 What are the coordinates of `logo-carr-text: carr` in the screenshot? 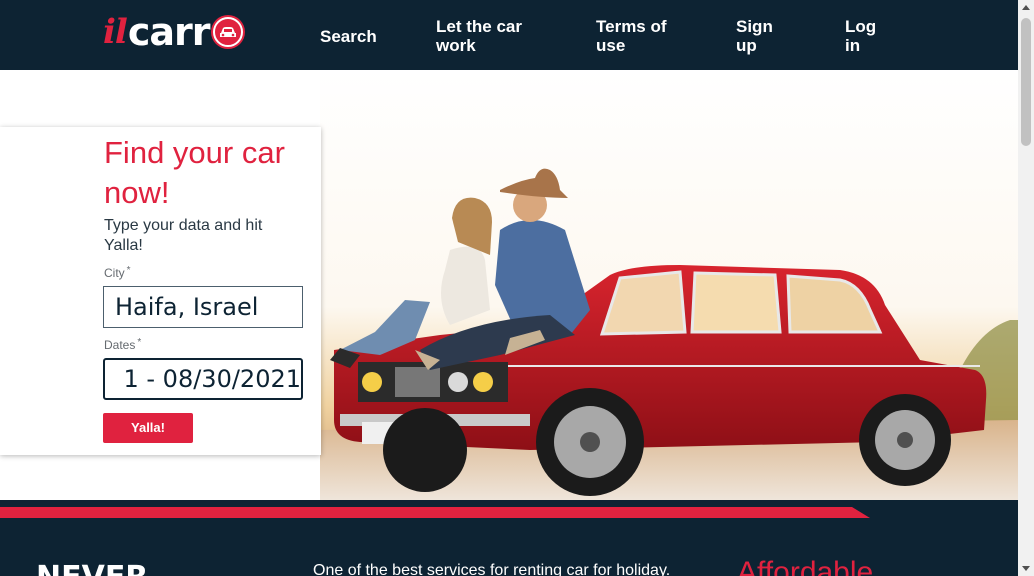 It's located at (169, 32).